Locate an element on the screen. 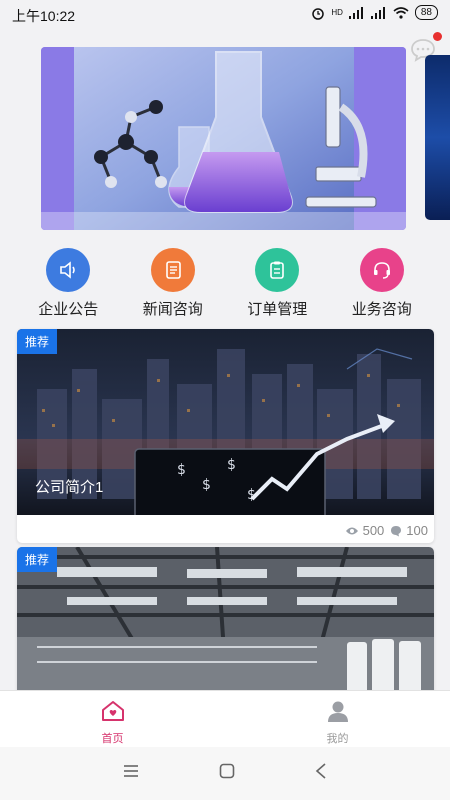 Image resolution: width=450 pixels, height=800 pixels. status-bar: 上午10:22 HD 88 is located at coordinates (225, 14).